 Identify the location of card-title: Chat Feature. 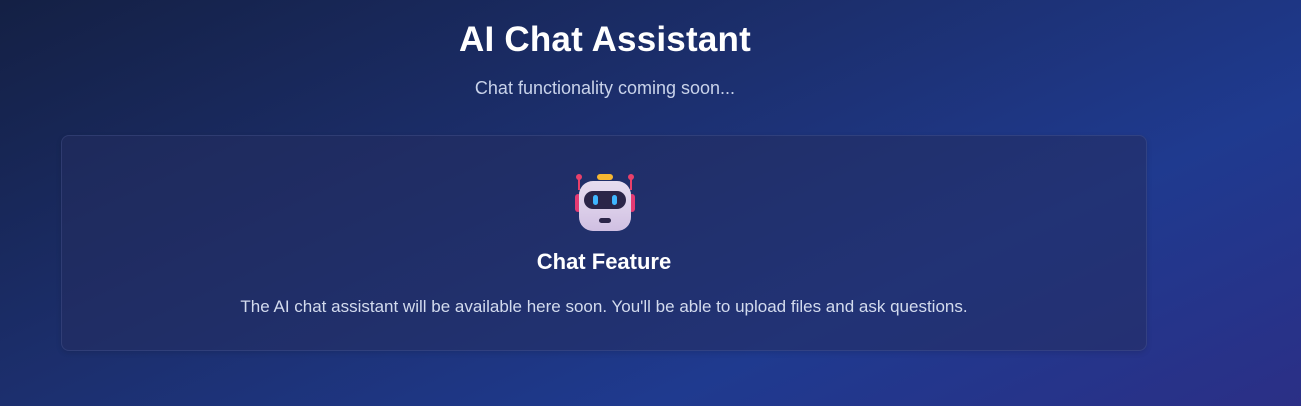
(604, 261).